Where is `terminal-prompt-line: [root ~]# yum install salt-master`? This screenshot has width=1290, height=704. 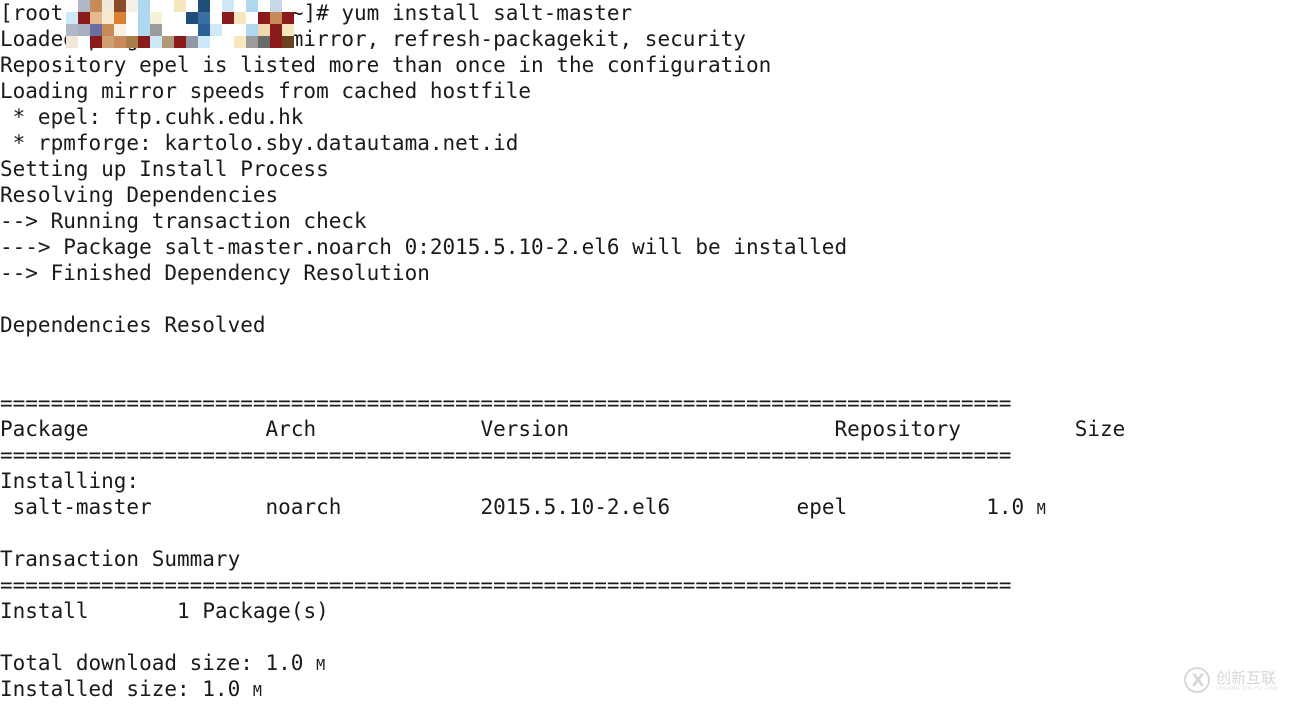
terminal-prompt-line: [root ~]# yum install salt-master is located at coordinates (645, 13).